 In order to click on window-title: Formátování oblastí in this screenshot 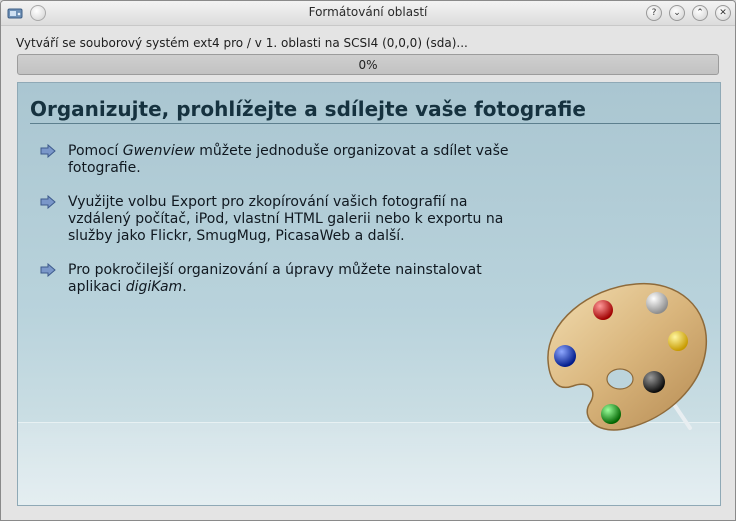, I will do `click(368, 12)`.